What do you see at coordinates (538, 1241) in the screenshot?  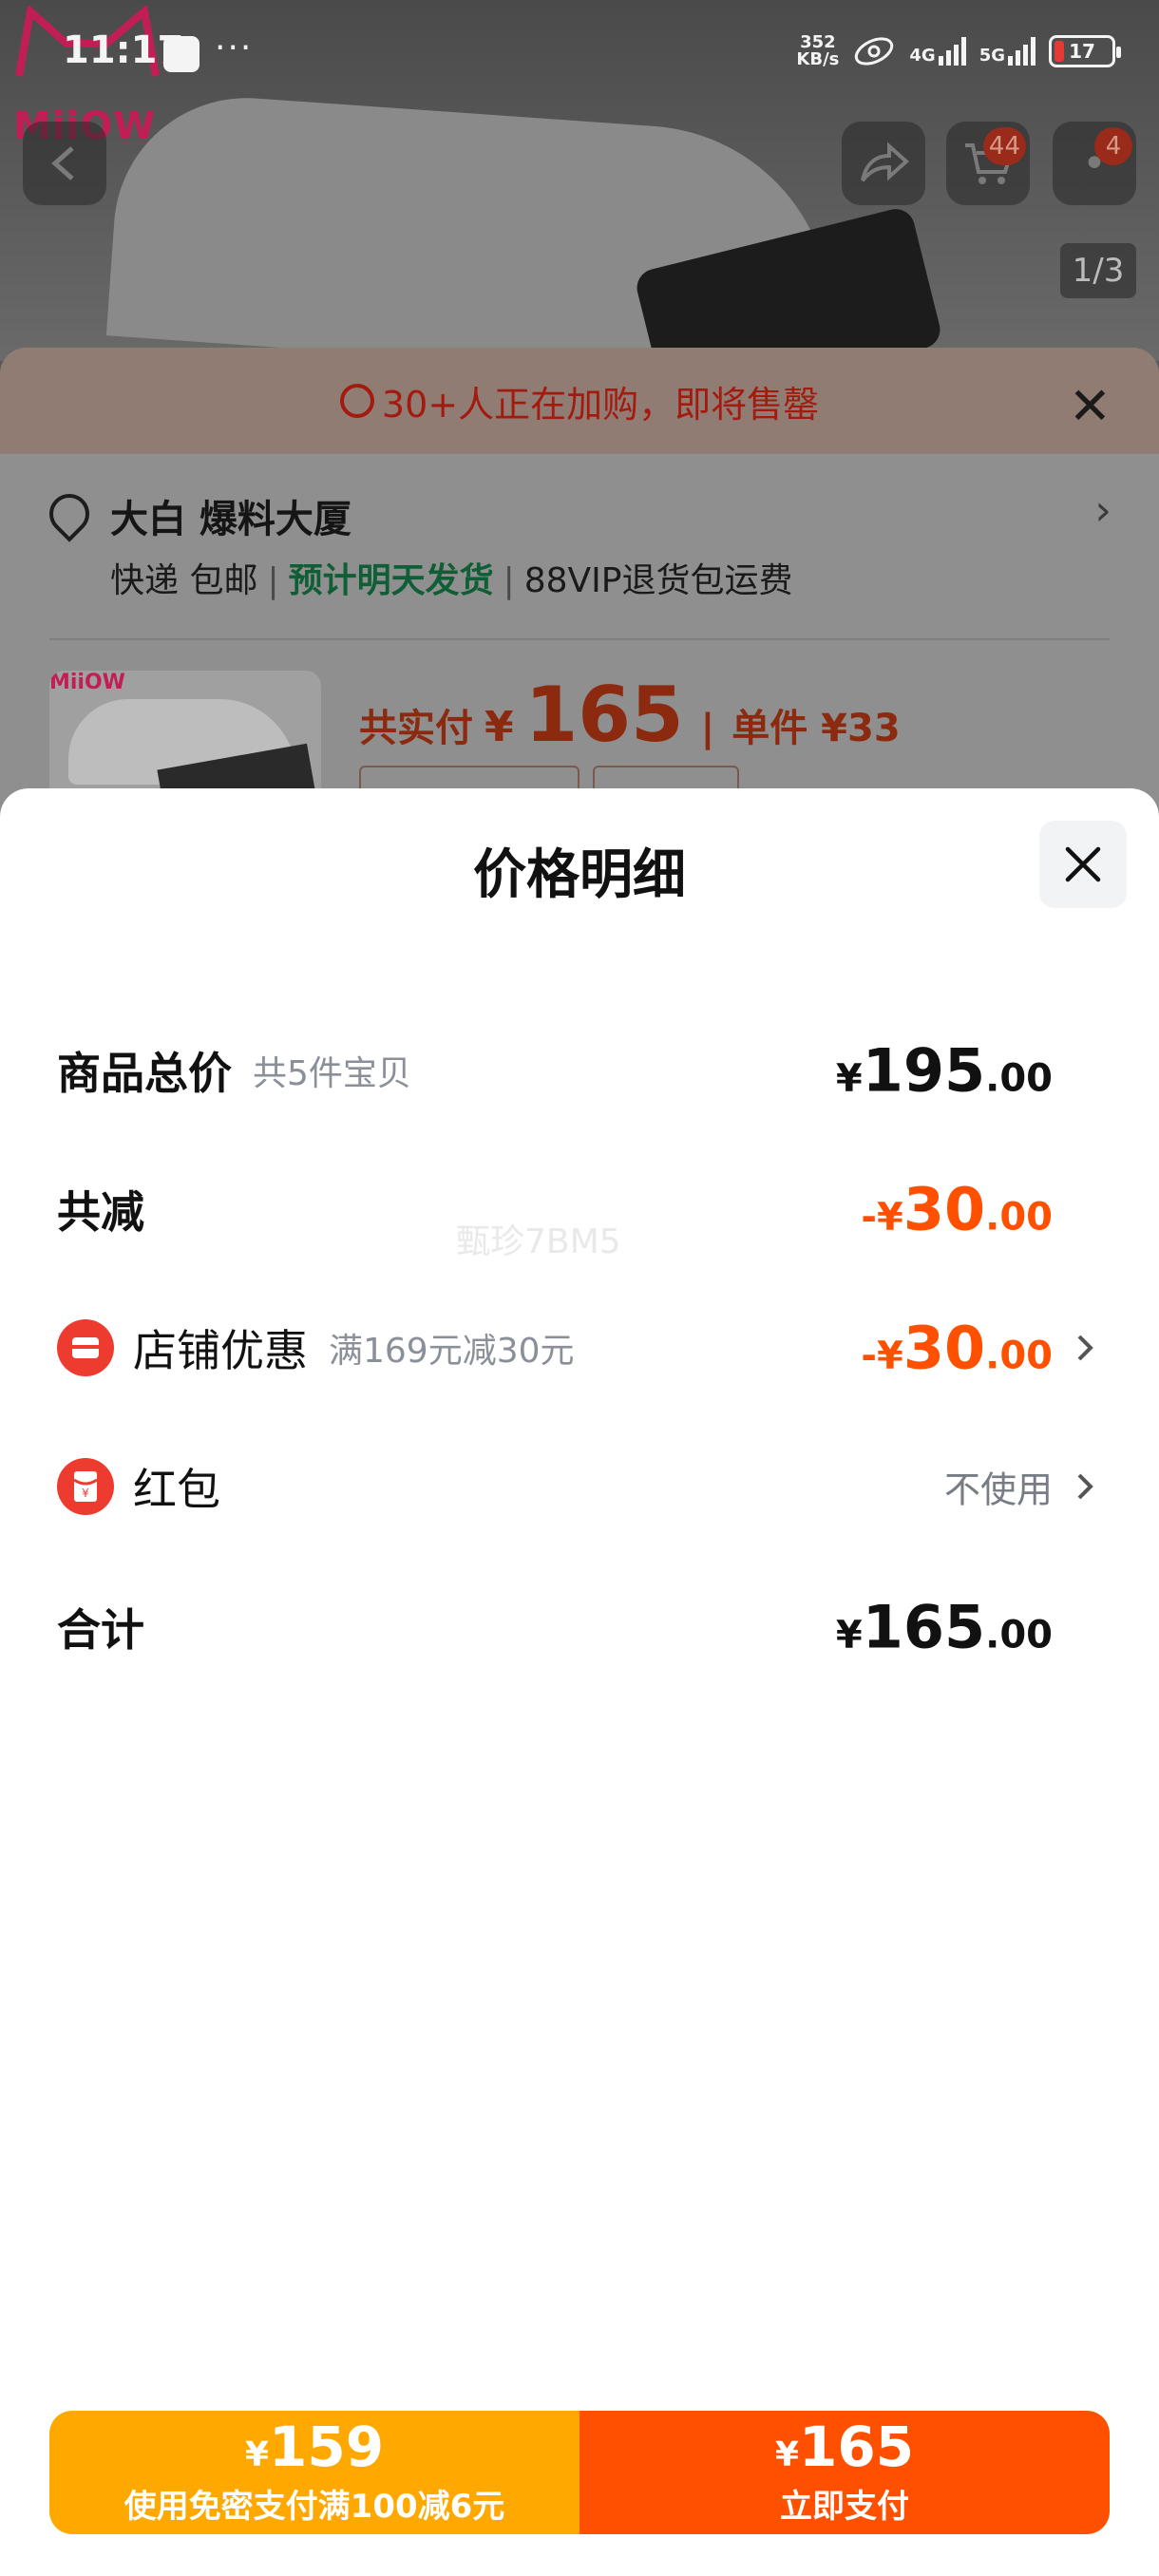 I see `watermark: 甄珍7BM5` at bounding box center [538, 1241].